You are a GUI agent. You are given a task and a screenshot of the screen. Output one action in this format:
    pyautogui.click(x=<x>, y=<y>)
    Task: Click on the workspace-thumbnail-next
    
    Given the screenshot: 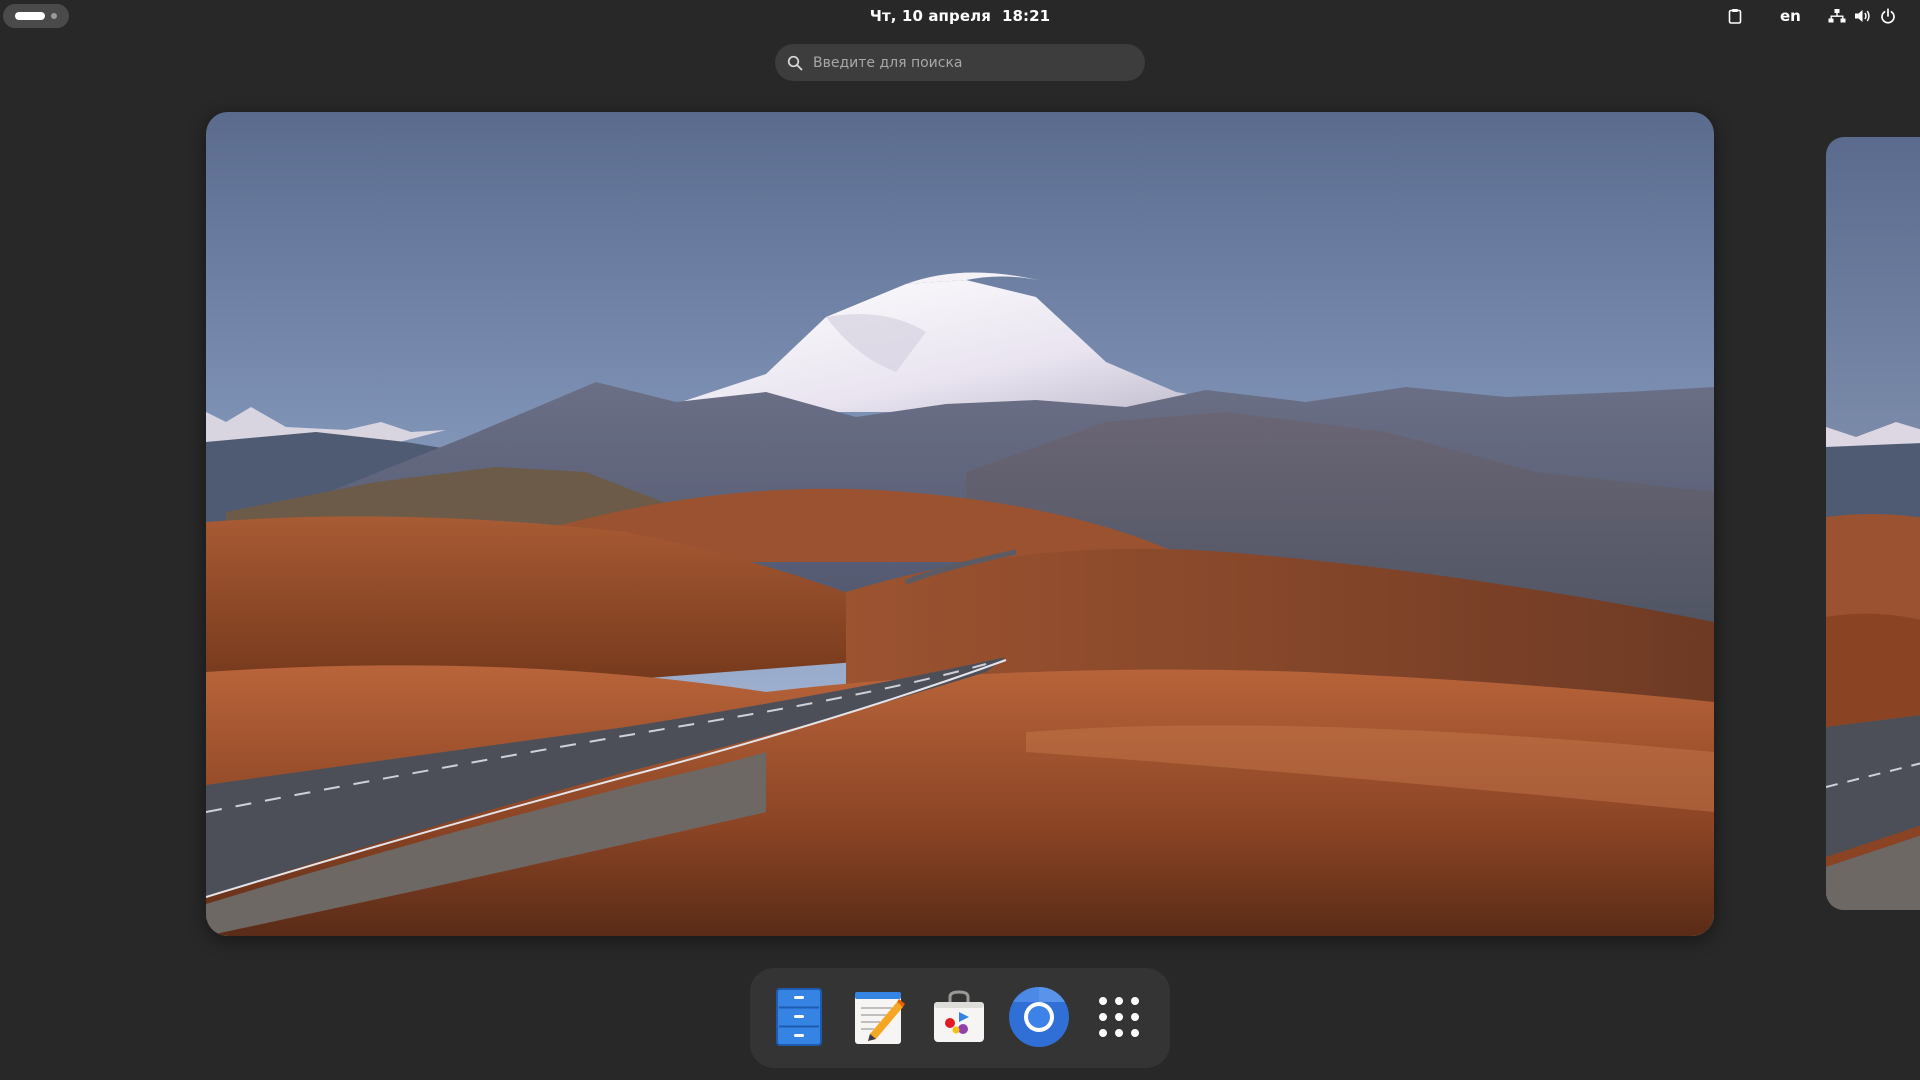 What is the action you would take?
    pyautogui.click(x=1873, y=523)
    